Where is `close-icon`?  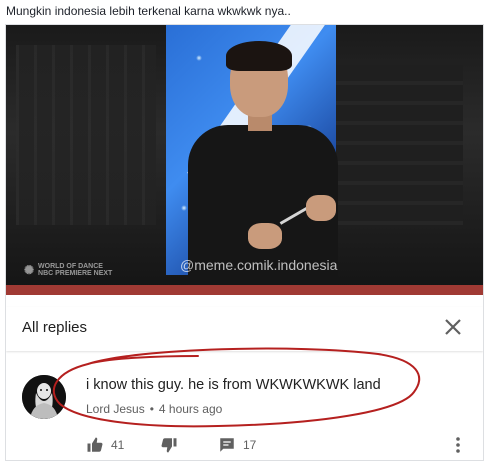
close-icon is located at coordinates (453, 327).